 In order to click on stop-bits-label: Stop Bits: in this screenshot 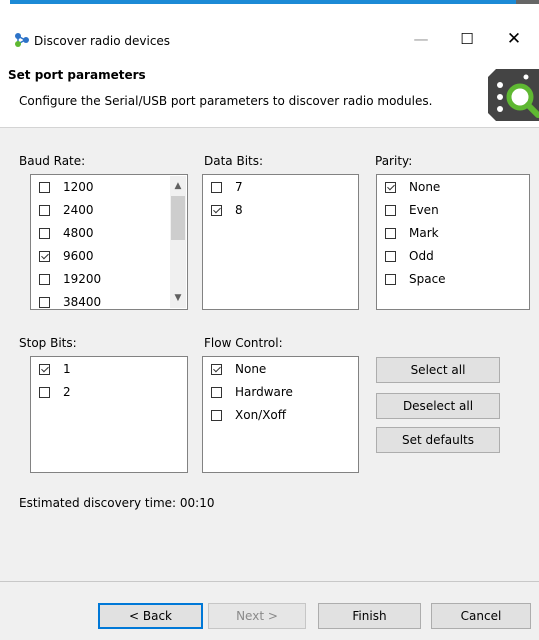, I will do `click(48, 343)`.